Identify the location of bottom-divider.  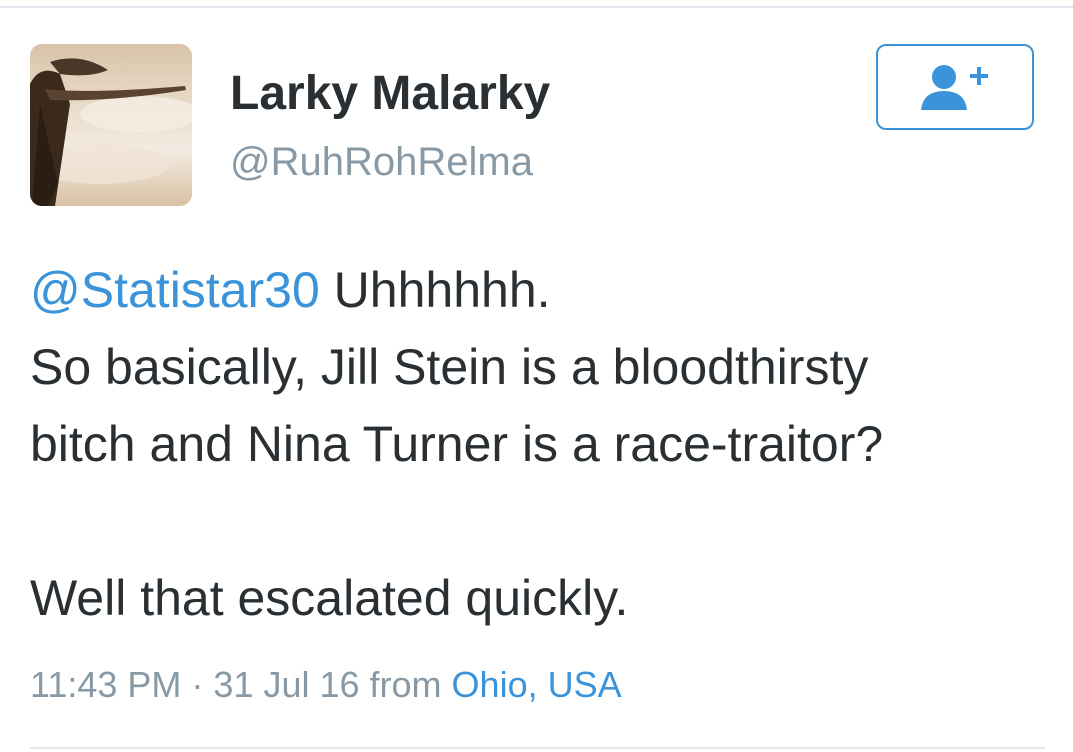
(537, 748).